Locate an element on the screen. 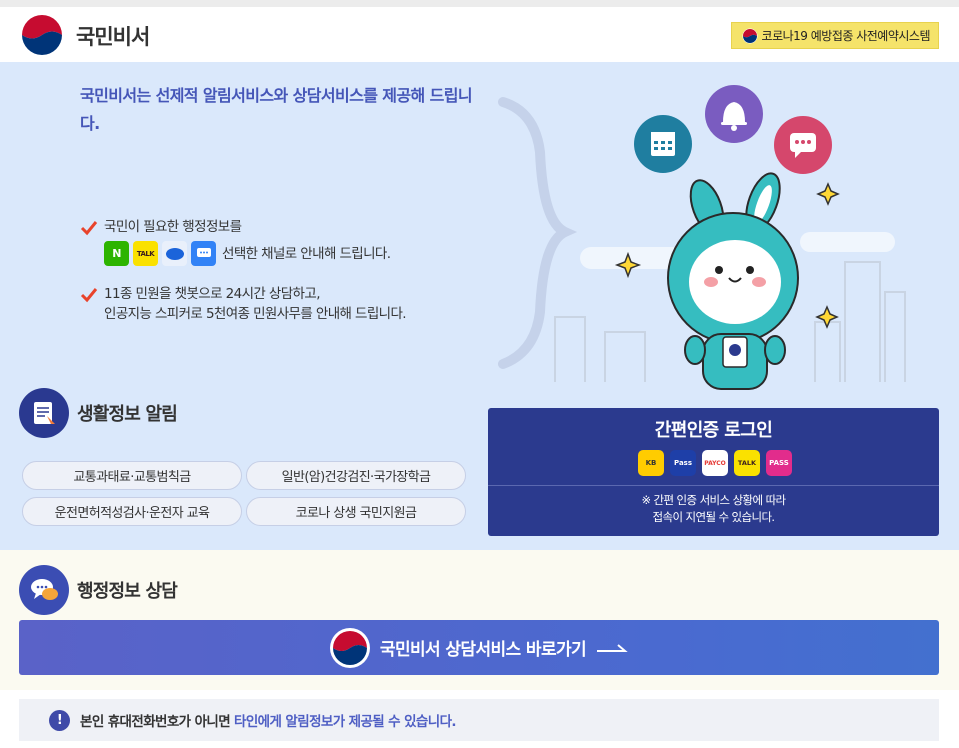 The height and width of the screenshot is (748, 959). covid-reservation-button: 코로나19 예방접종 사전예약시스템 is located at coordinates (834, 35).